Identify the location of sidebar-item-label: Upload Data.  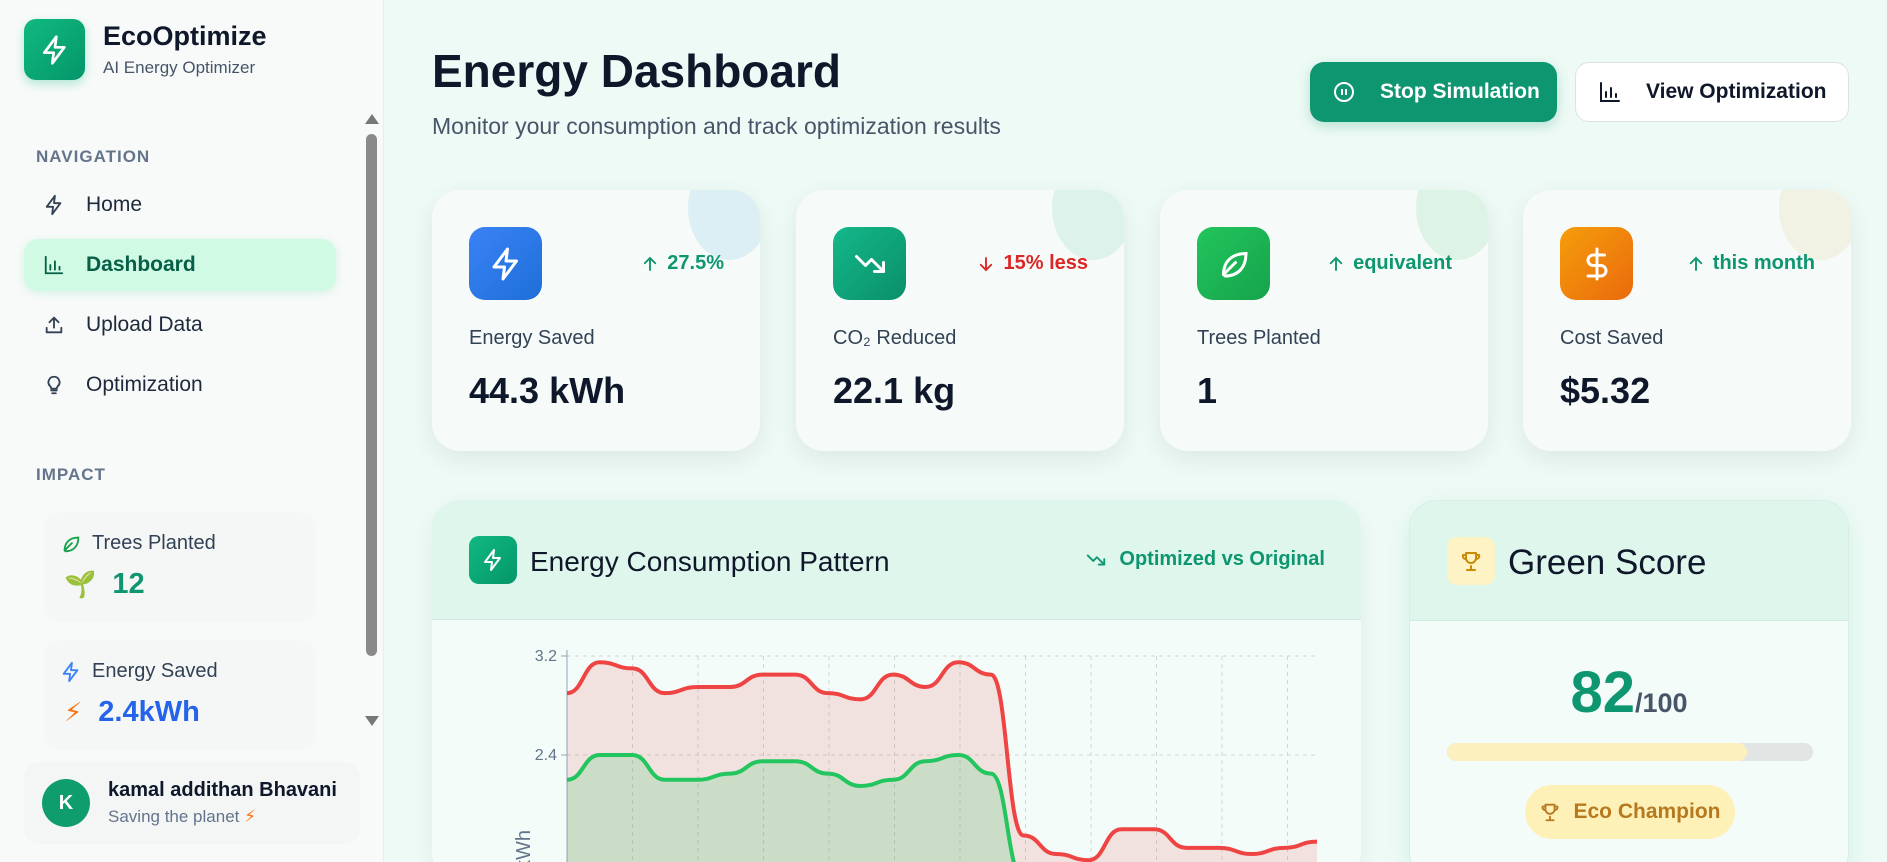
(144, 324).